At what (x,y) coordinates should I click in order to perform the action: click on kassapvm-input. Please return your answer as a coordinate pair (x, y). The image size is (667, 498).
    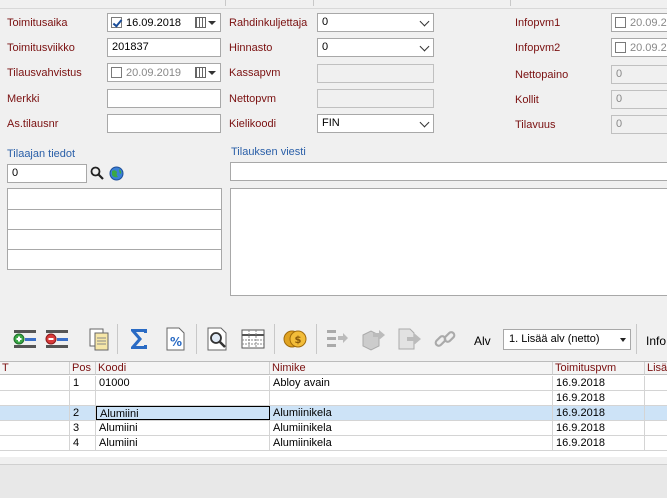
    Looking at the image, I should click on (375, 73).